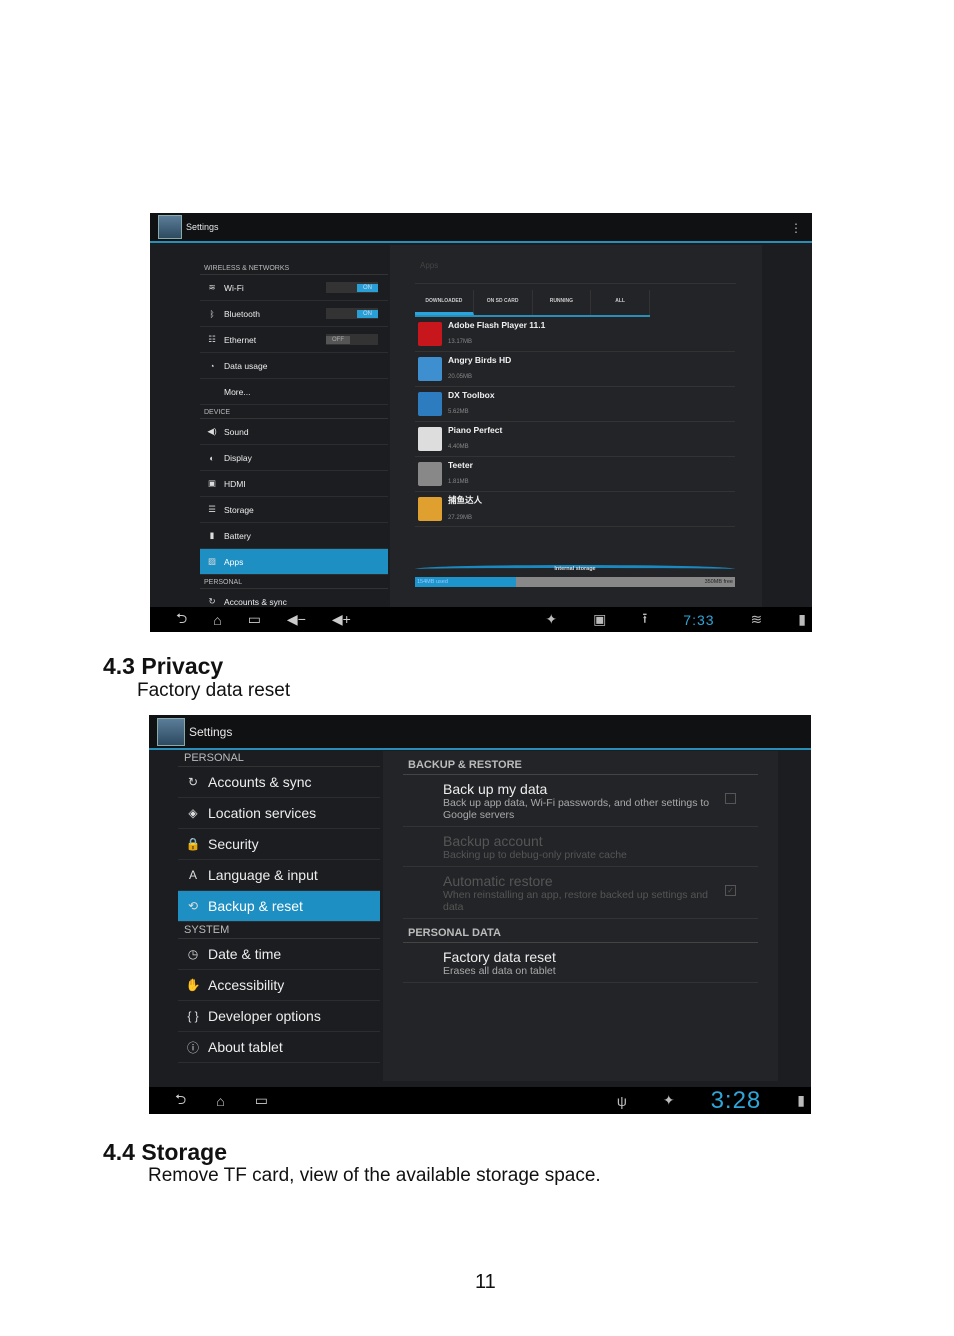  Describe the element at coordinates (294, 510) in the screenshot. I see `sidebar-item-storage: ☰ Storage` at that location.